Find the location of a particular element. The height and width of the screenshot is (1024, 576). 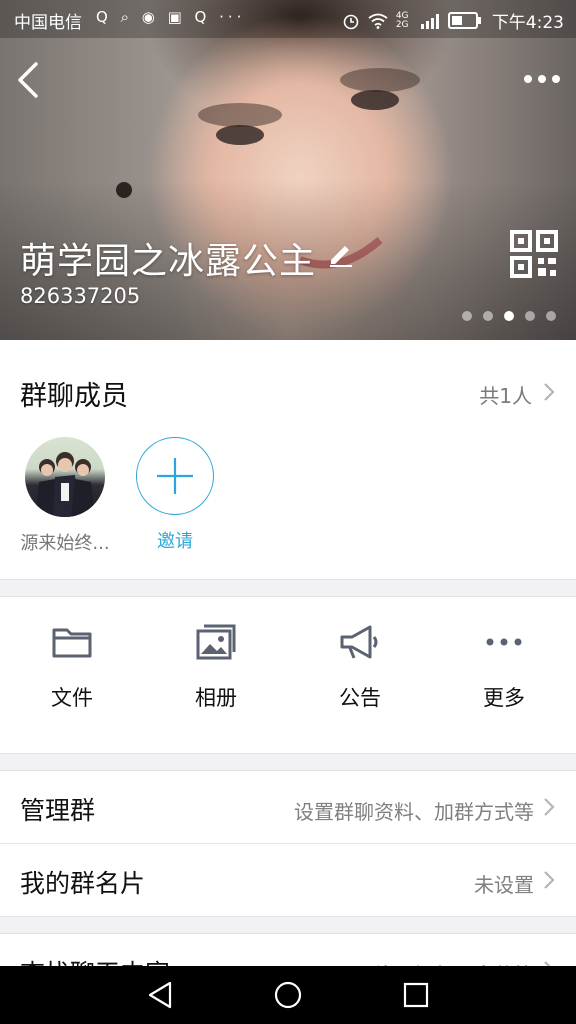

status-right: 4G 2G 下午4:23 is located at coordinates (453, 20).